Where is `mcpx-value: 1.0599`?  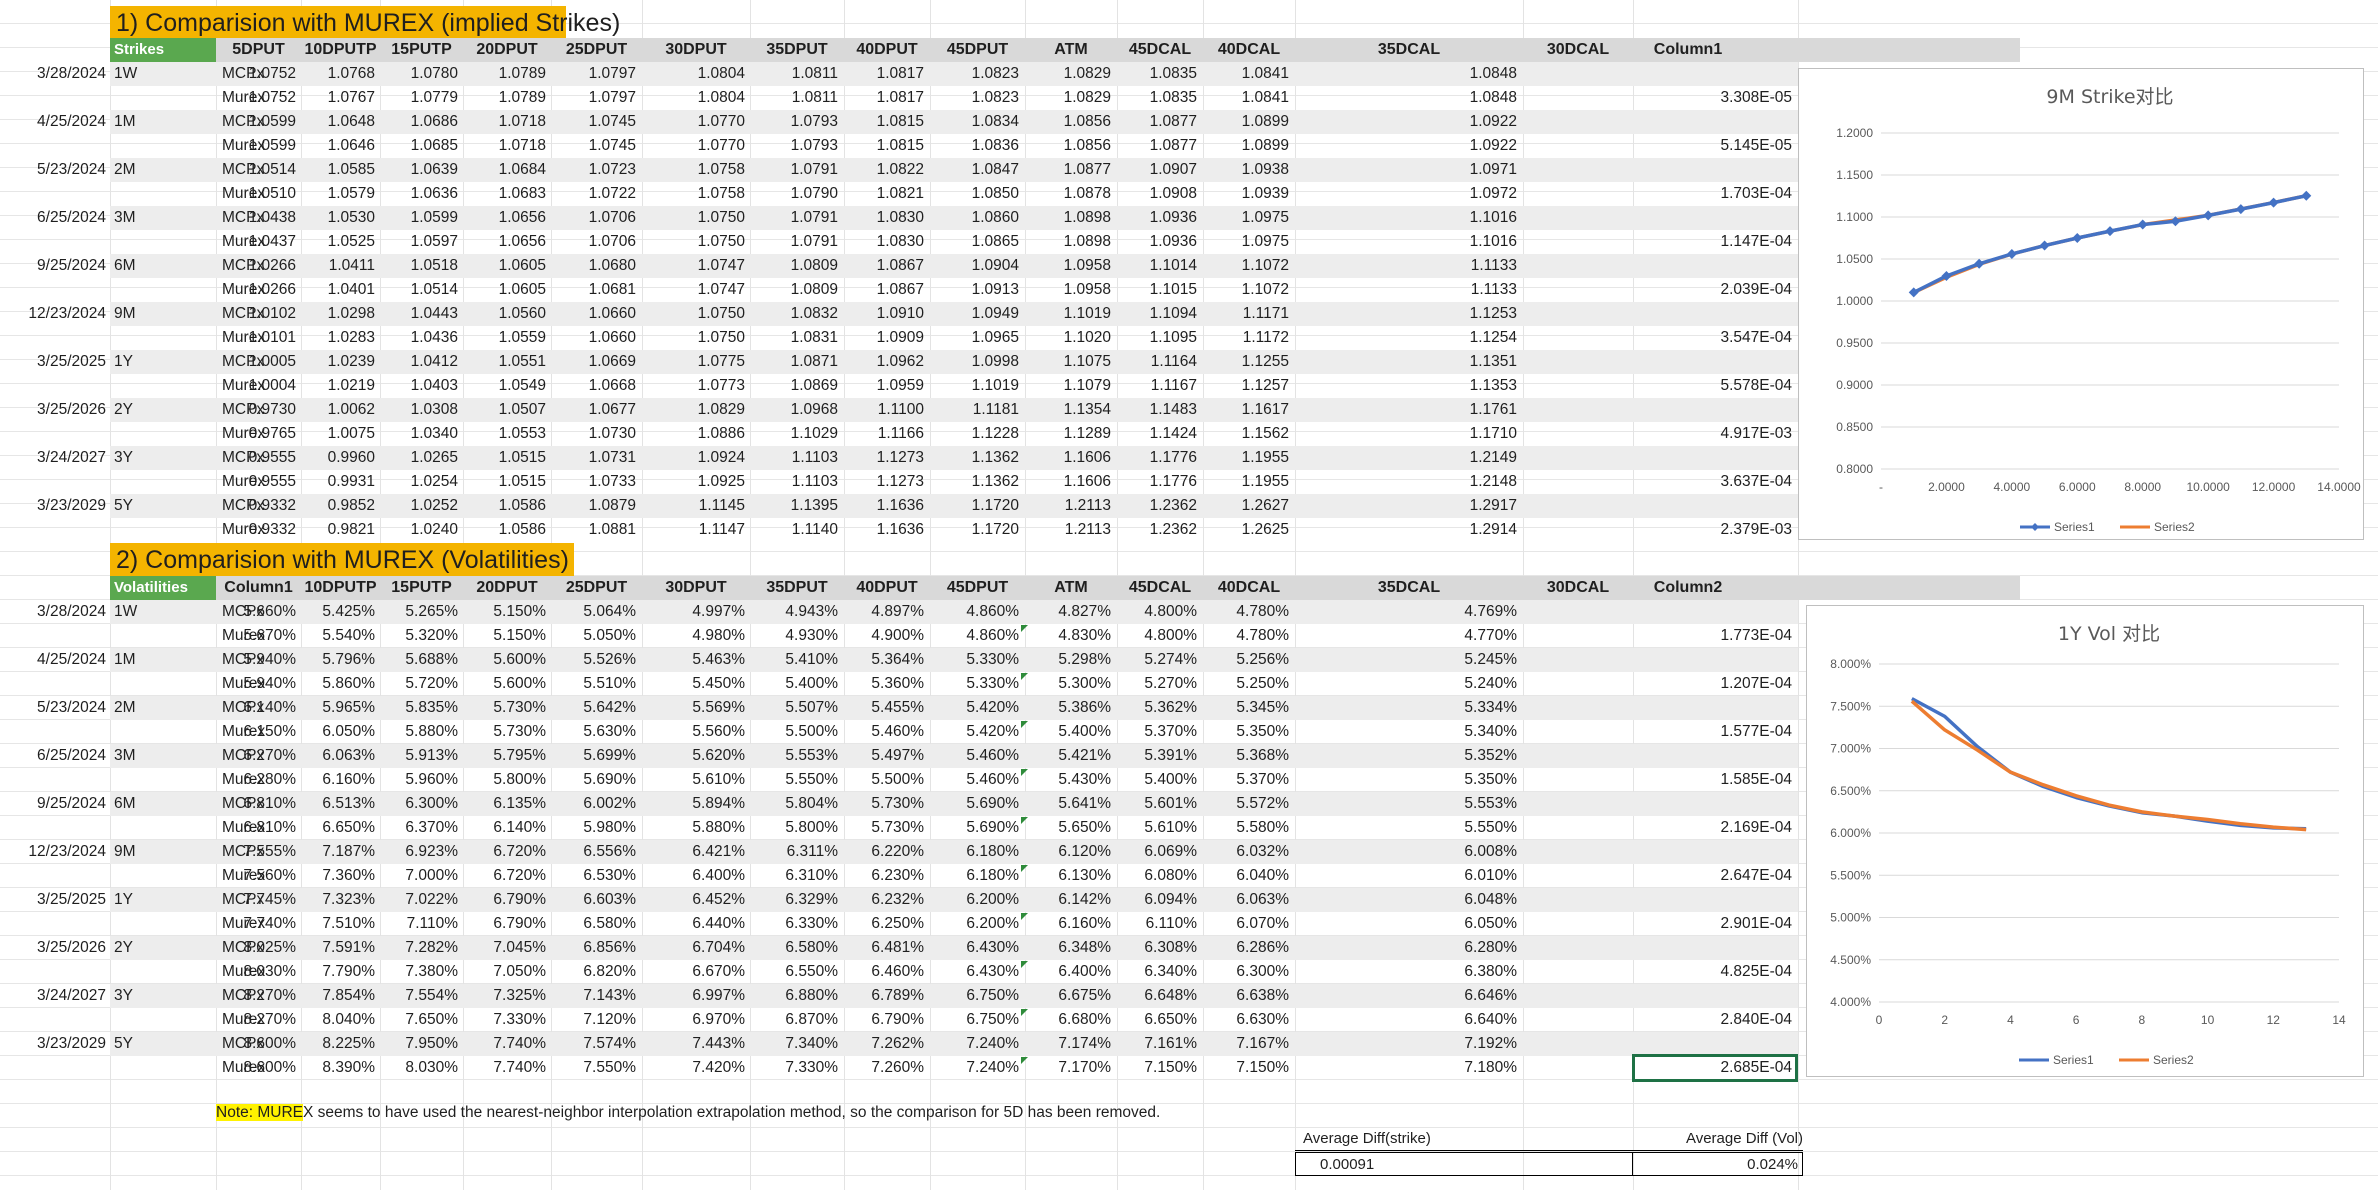
mcpx-value: 1.0599 is located at coordinates (417, 218).